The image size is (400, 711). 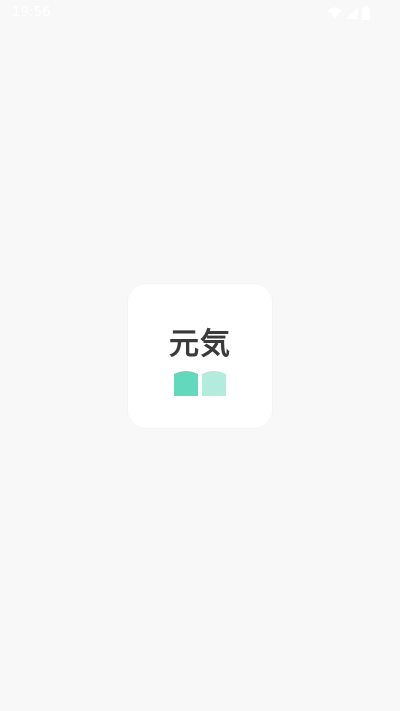 I want to click on wifi-icon, so click(x=335, y=13).